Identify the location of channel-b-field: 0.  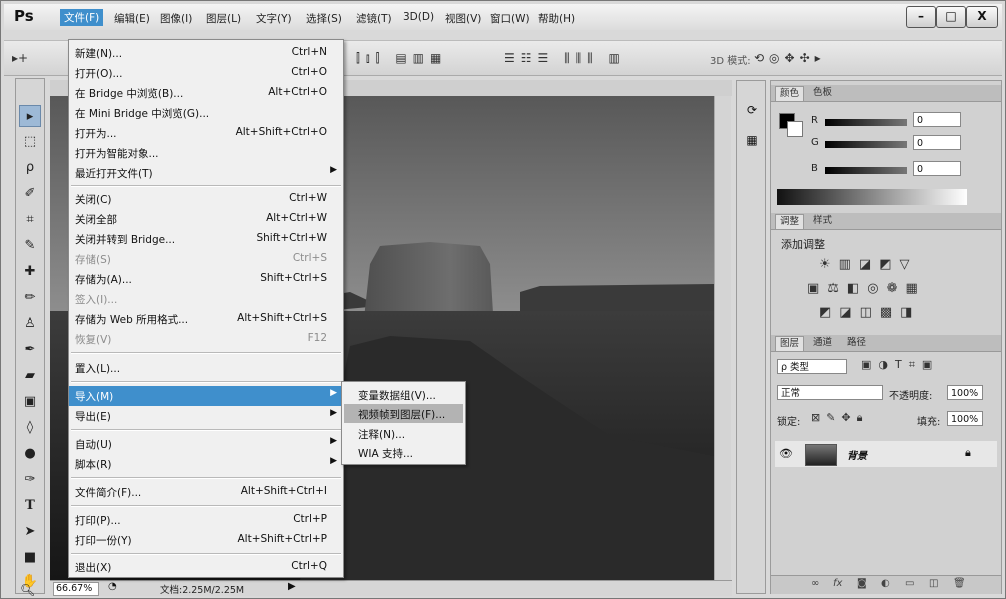
(937, 168).